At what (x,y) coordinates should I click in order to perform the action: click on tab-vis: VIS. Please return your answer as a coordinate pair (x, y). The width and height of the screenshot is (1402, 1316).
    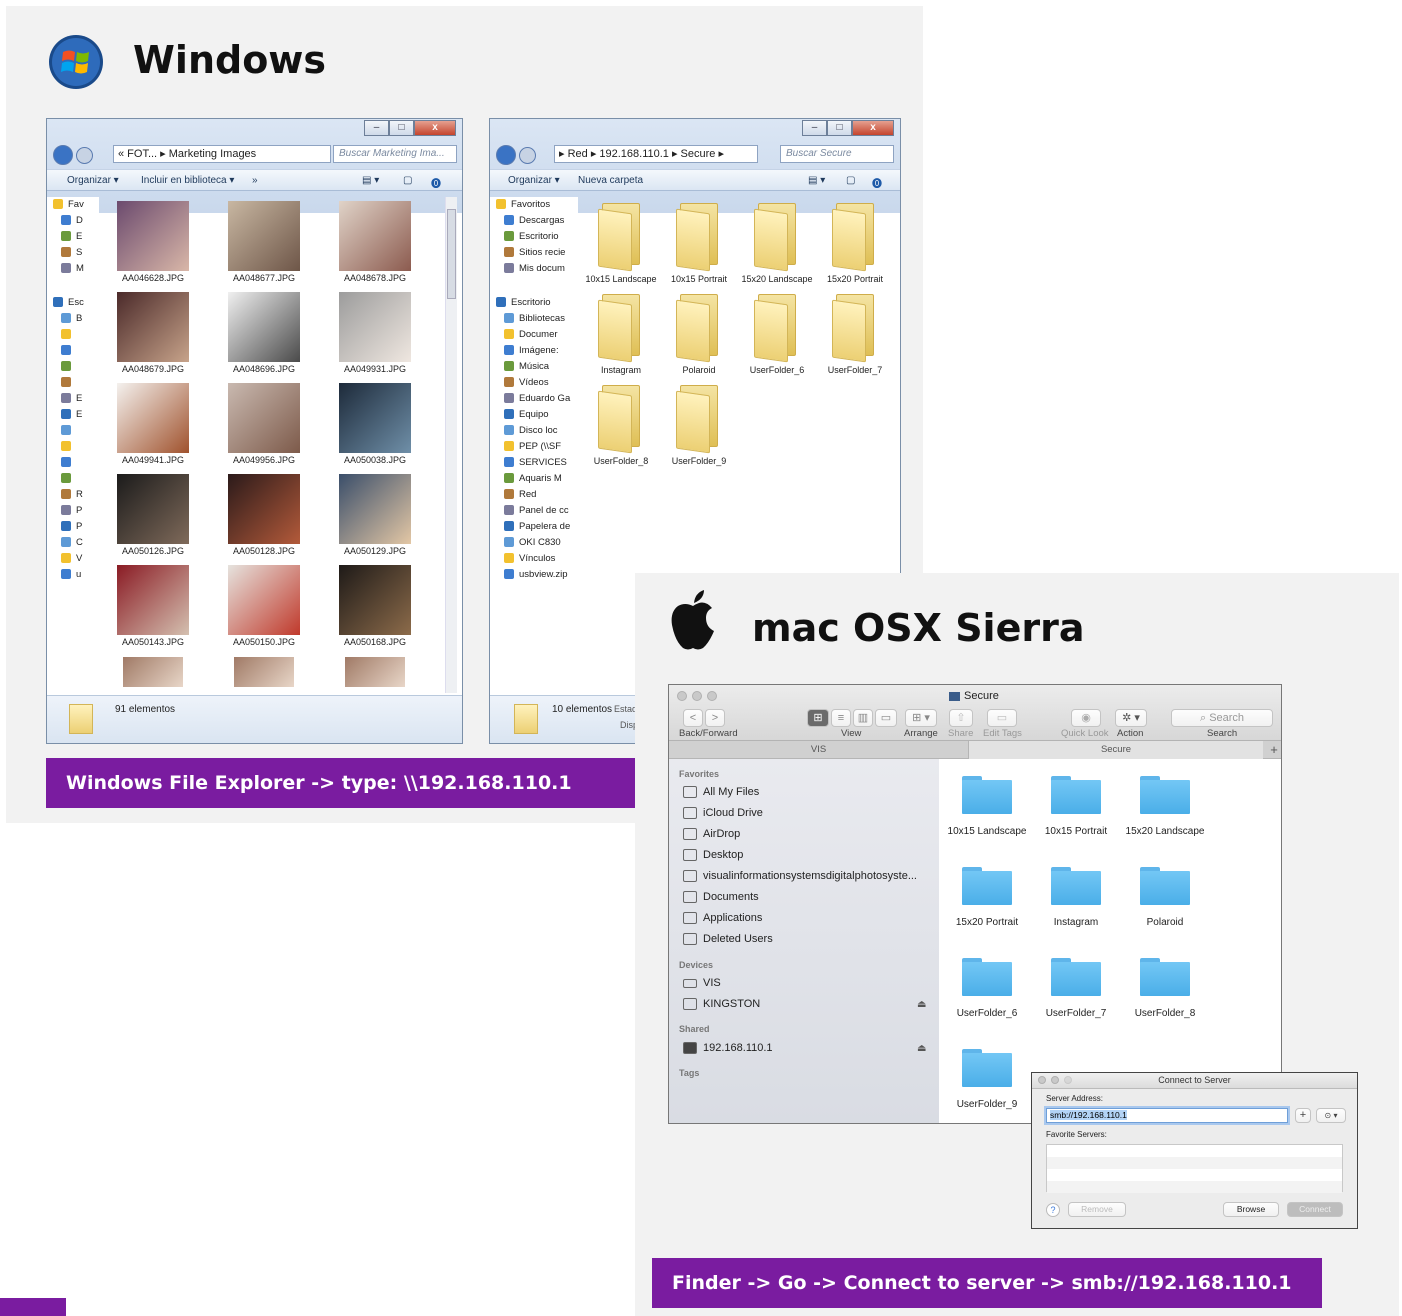
    Looking at the image, I should click on (819, 750).